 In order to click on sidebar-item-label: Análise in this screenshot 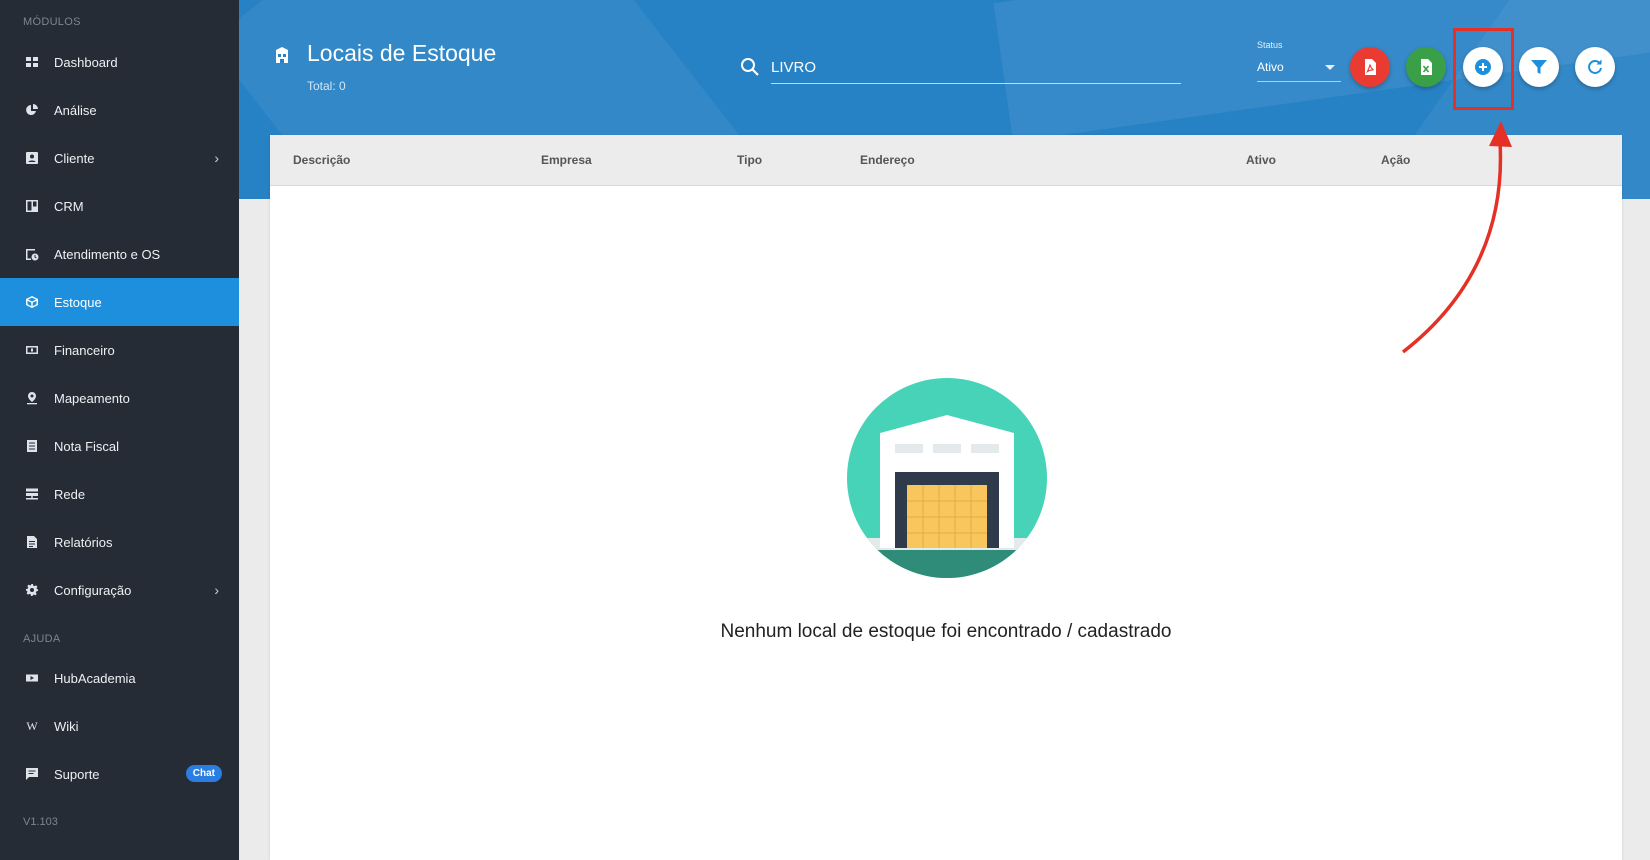, I will do `click(75, 110)`.